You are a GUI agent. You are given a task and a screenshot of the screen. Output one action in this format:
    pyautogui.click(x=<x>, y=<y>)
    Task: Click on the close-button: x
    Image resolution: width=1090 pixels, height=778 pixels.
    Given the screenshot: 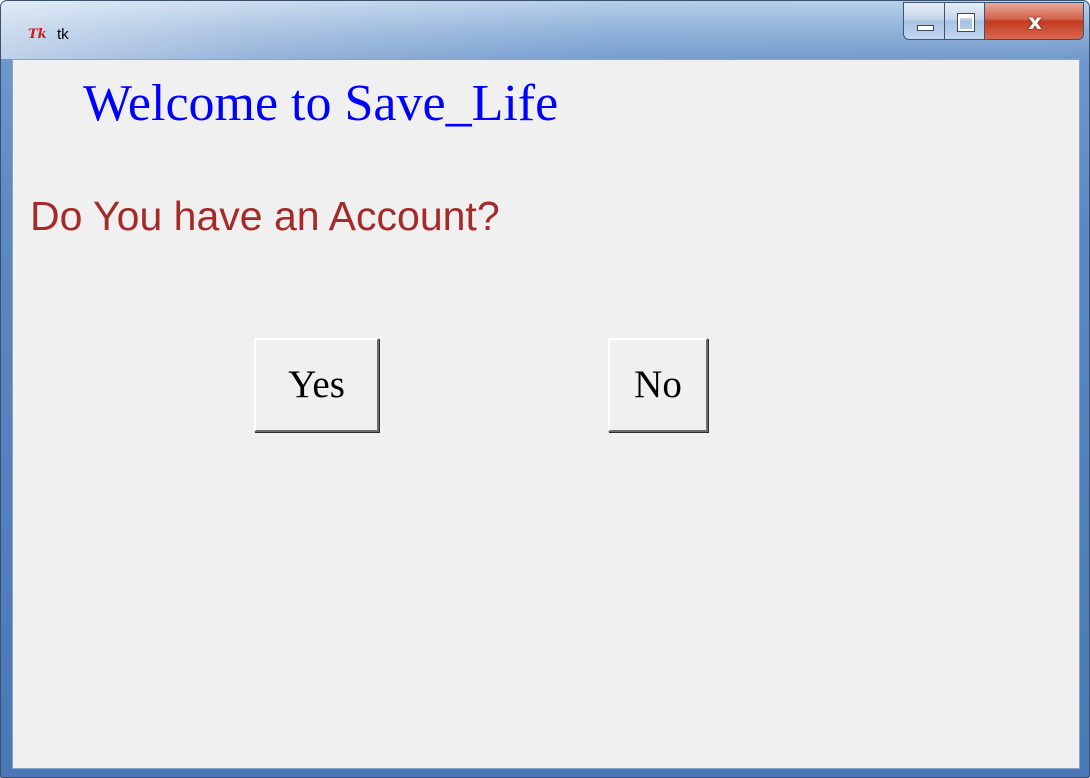 What is the action you would take?
    pyautogui.click(x=1034, y=21)
    